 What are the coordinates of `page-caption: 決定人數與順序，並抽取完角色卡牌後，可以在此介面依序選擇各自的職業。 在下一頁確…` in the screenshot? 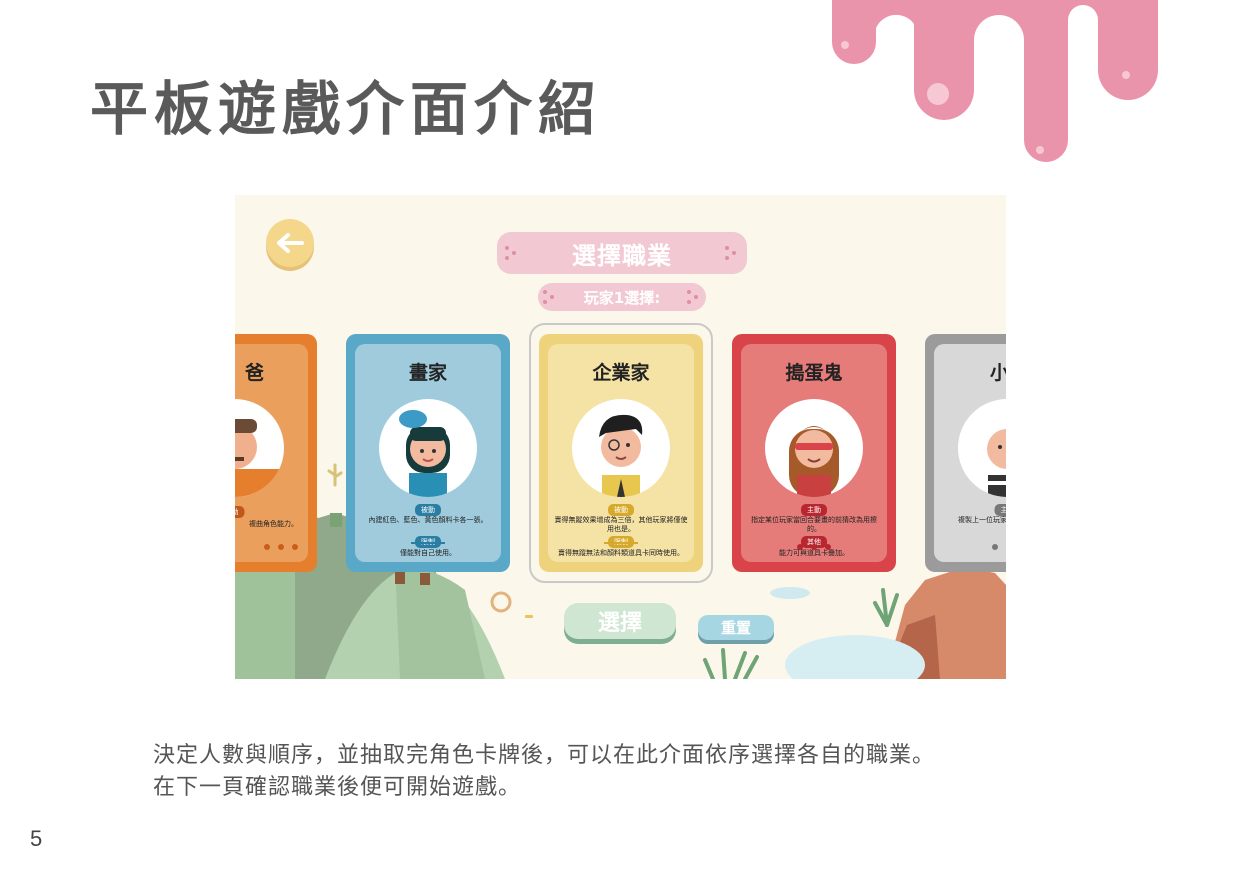 It's located at (544, 772).